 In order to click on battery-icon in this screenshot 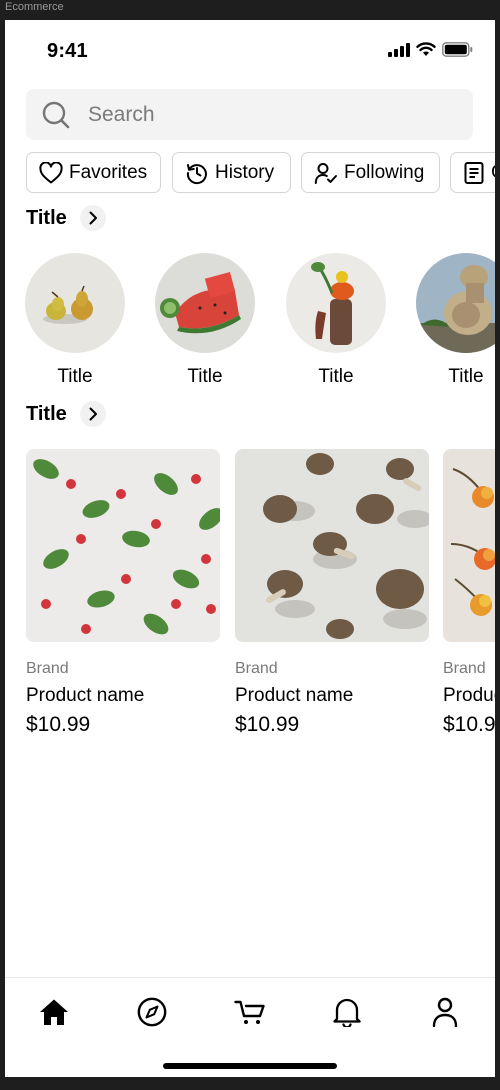, I will do `click(457, 49)`.